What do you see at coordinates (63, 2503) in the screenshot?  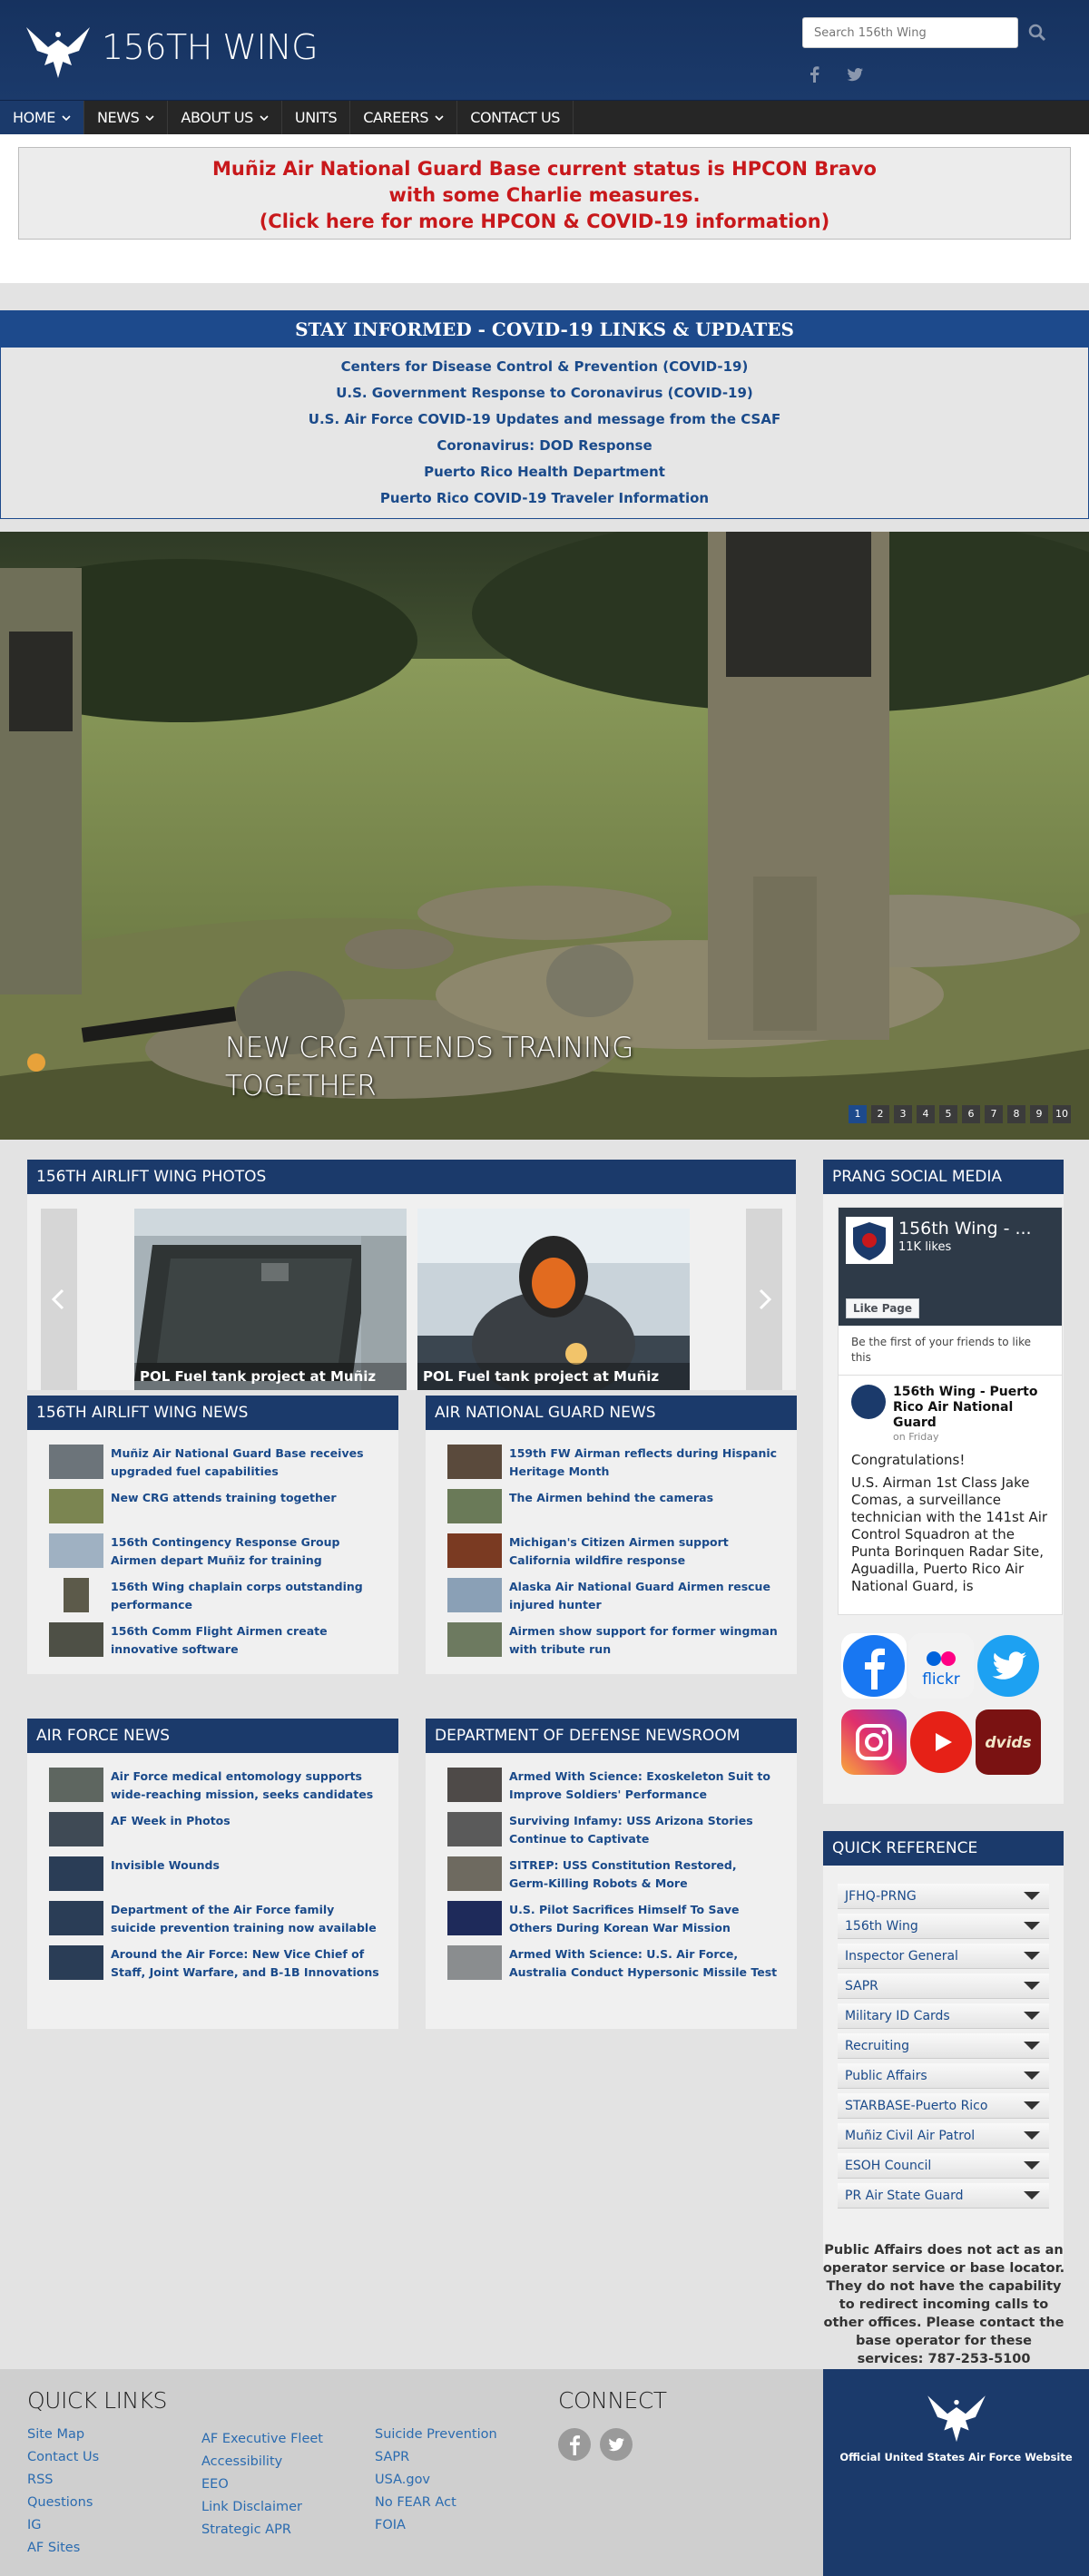 I see `footer-link: Questions` at bounding box center [63, 2503].